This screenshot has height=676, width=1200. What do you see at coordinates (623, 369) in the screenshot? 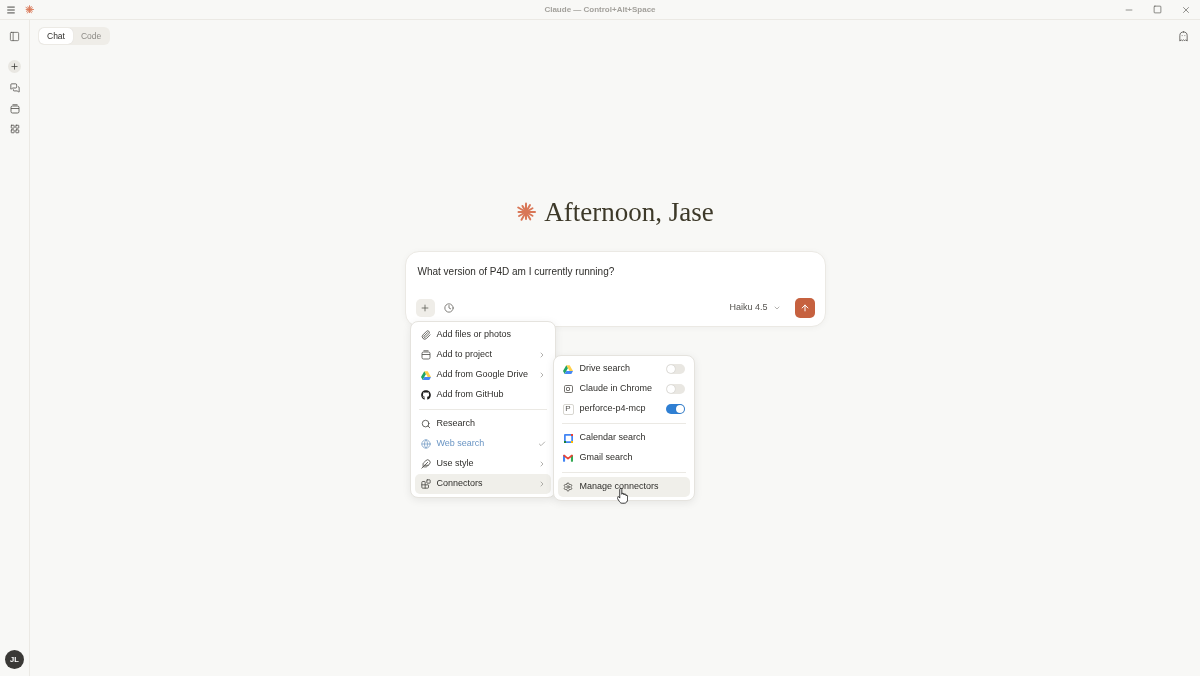
I see `menu-item: Drive search` at bounding box center [623, 369].